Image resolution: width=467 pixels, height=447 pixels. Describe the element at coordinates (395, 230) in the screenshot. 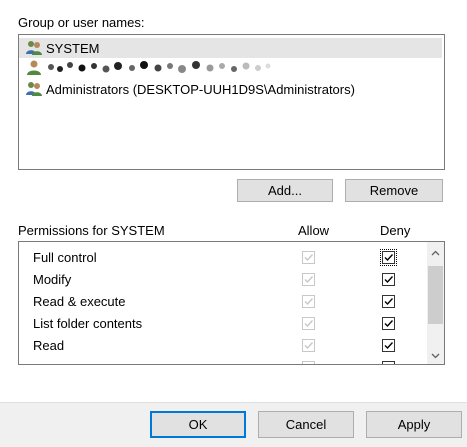

I see `deny-column-header: Deny` at that location.